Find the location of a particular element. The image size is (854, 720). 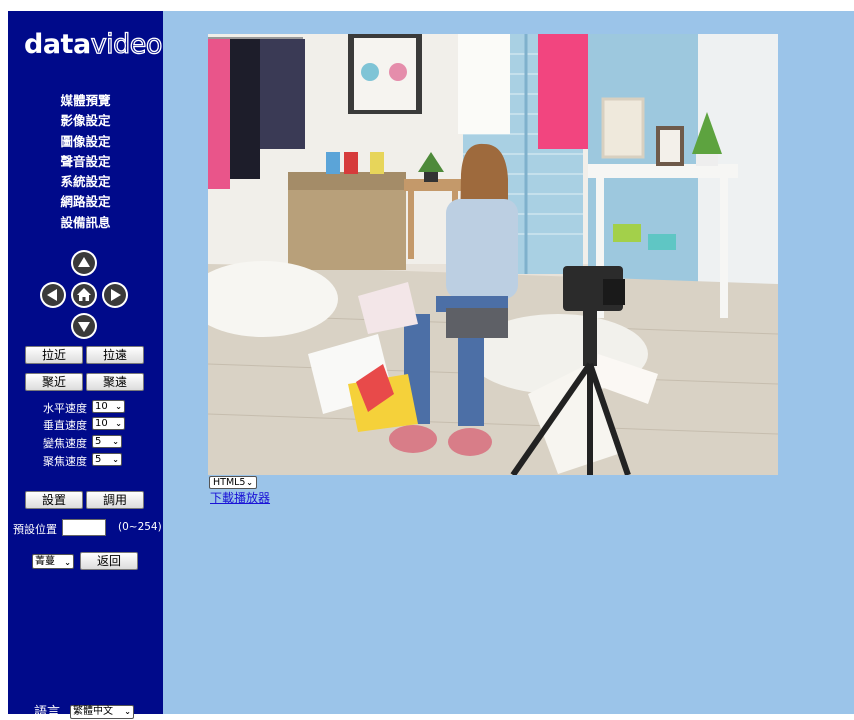

ptz-home-button is located at coordinates (84, 295).